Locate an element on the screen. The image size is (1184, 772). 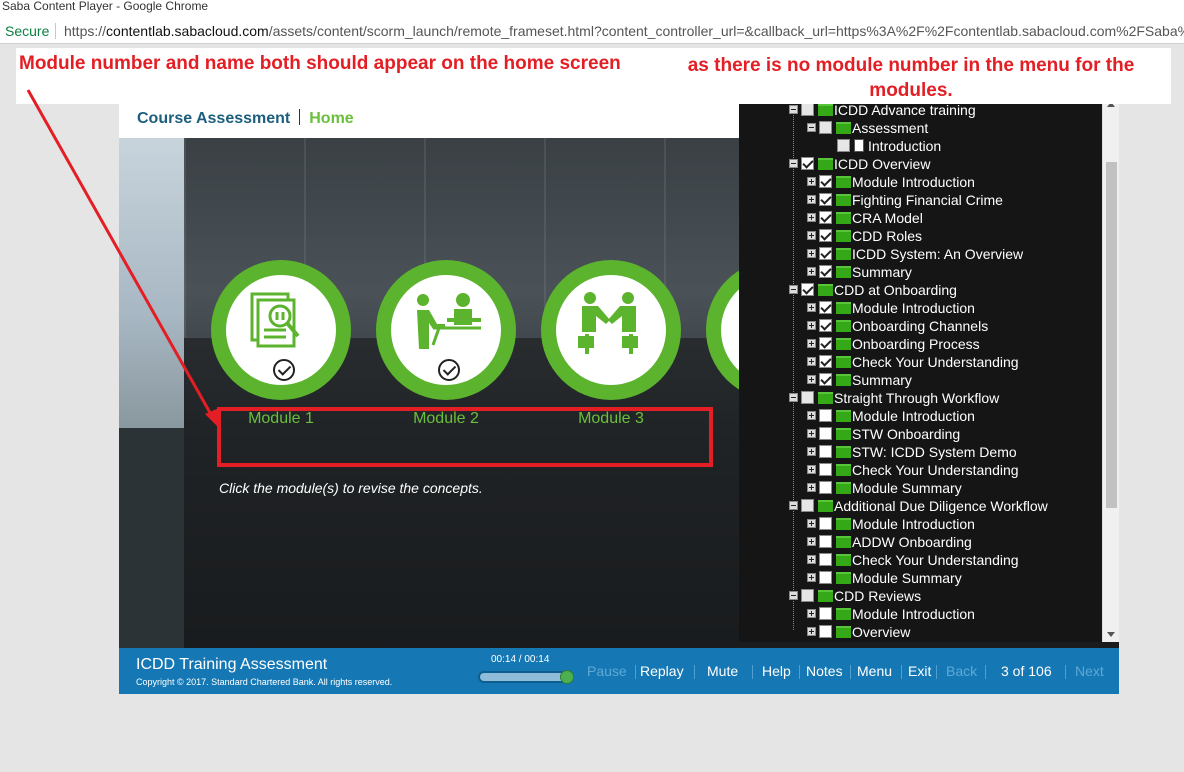
menu-item-row: Fighting Financial Crime is located at coordinates (920, 200).